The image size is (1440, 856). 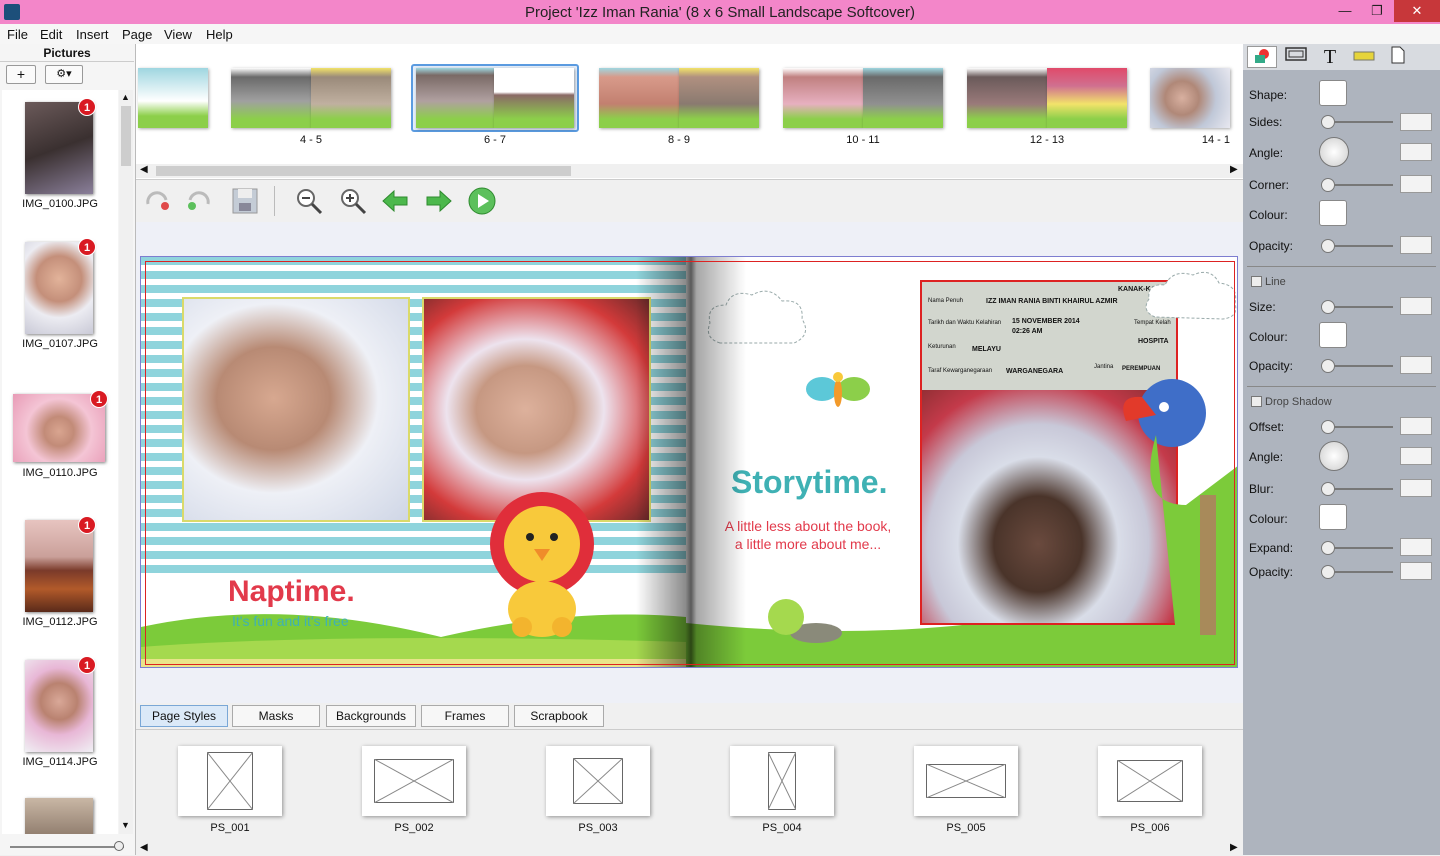 What do you see at coordinates (689, 849) in the screenshot?
I see `styles-scrollbar: ◀ ▶` at bounding box center [689, 849].